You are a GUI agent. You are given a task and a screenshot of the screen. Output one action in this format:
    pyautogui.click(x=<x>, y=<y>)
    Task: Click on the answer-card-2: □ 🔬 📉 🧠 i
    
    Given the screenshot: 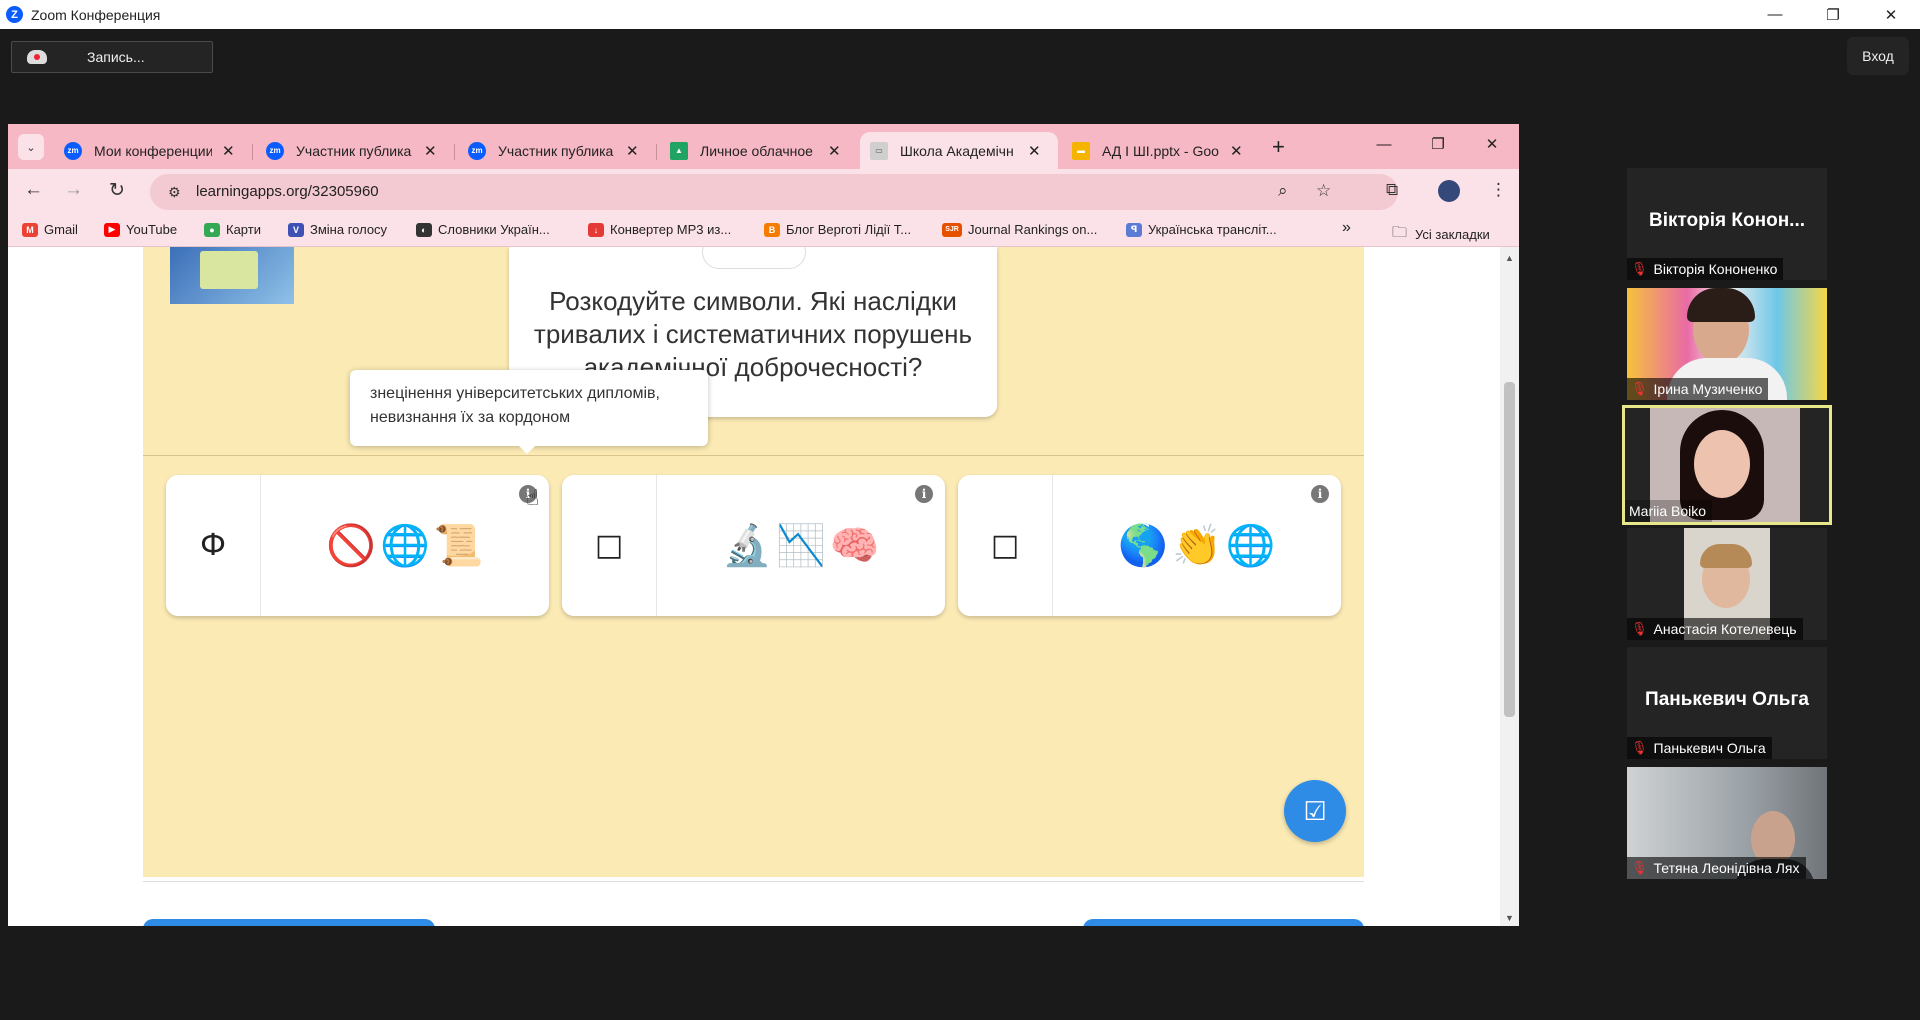 What is the action you would take?
    pyautogui.click(x=753, y=545)
    